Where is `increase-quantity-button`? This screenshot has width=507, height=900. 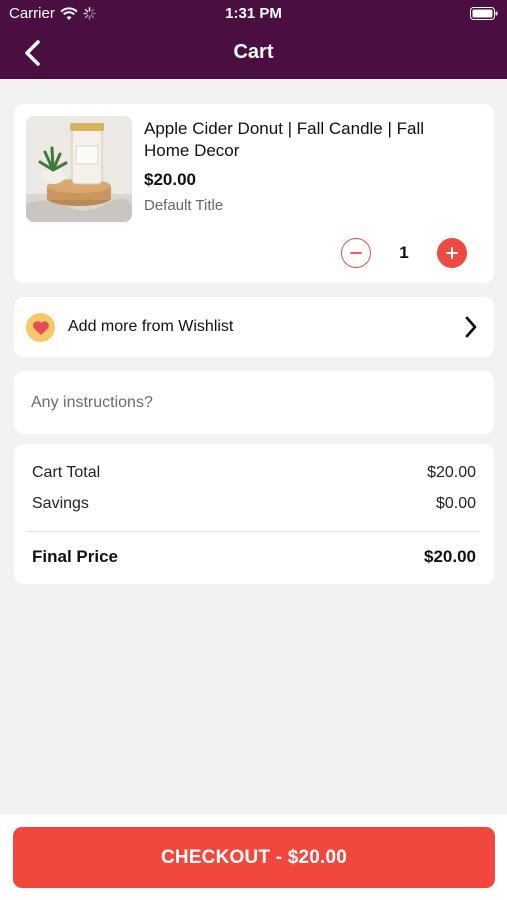 increase-quantity-button is located at coordinates (452, 253).